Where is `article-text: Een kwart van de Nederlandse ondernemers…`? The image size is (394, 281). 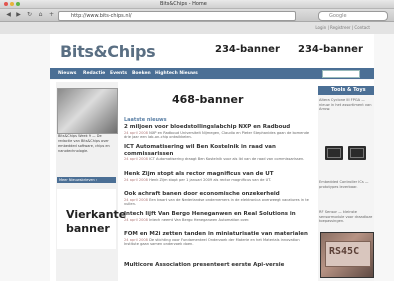 article-text: Een kwart van de Nederlandse ondernemers… is located at coordinates (216, 202).